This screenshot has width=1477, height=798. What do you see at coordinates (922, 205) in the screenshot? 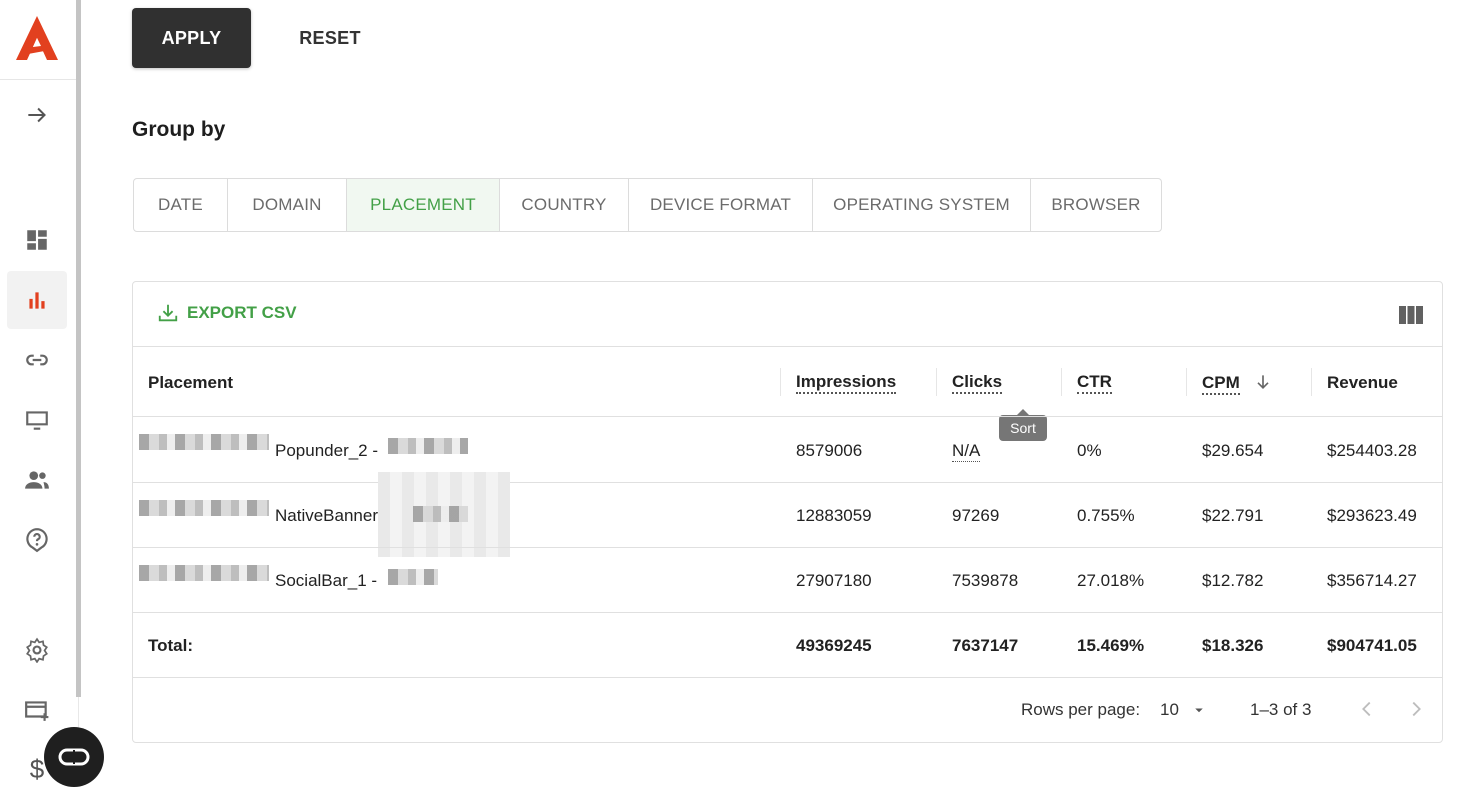
I see `tab-operating-system: OPERATING SYSTEM` at bounding box center [922, 205].